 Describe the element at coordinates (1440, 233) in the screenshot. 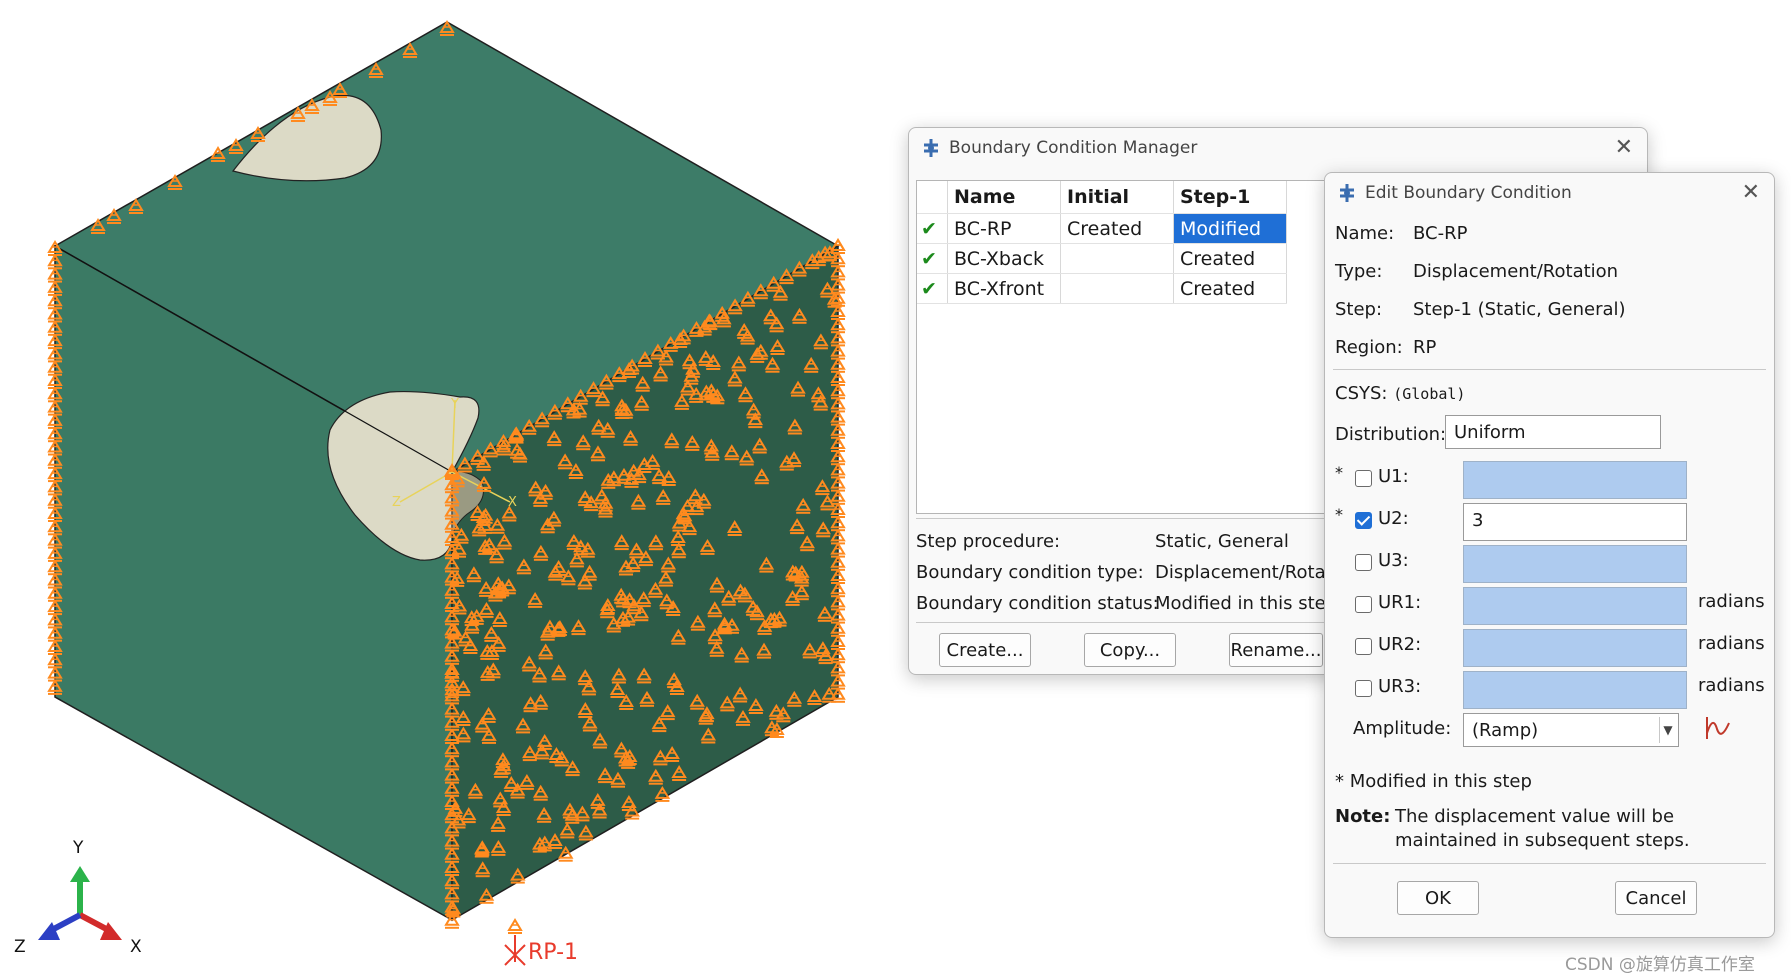

I see `name-value: BC-RP` at that location.